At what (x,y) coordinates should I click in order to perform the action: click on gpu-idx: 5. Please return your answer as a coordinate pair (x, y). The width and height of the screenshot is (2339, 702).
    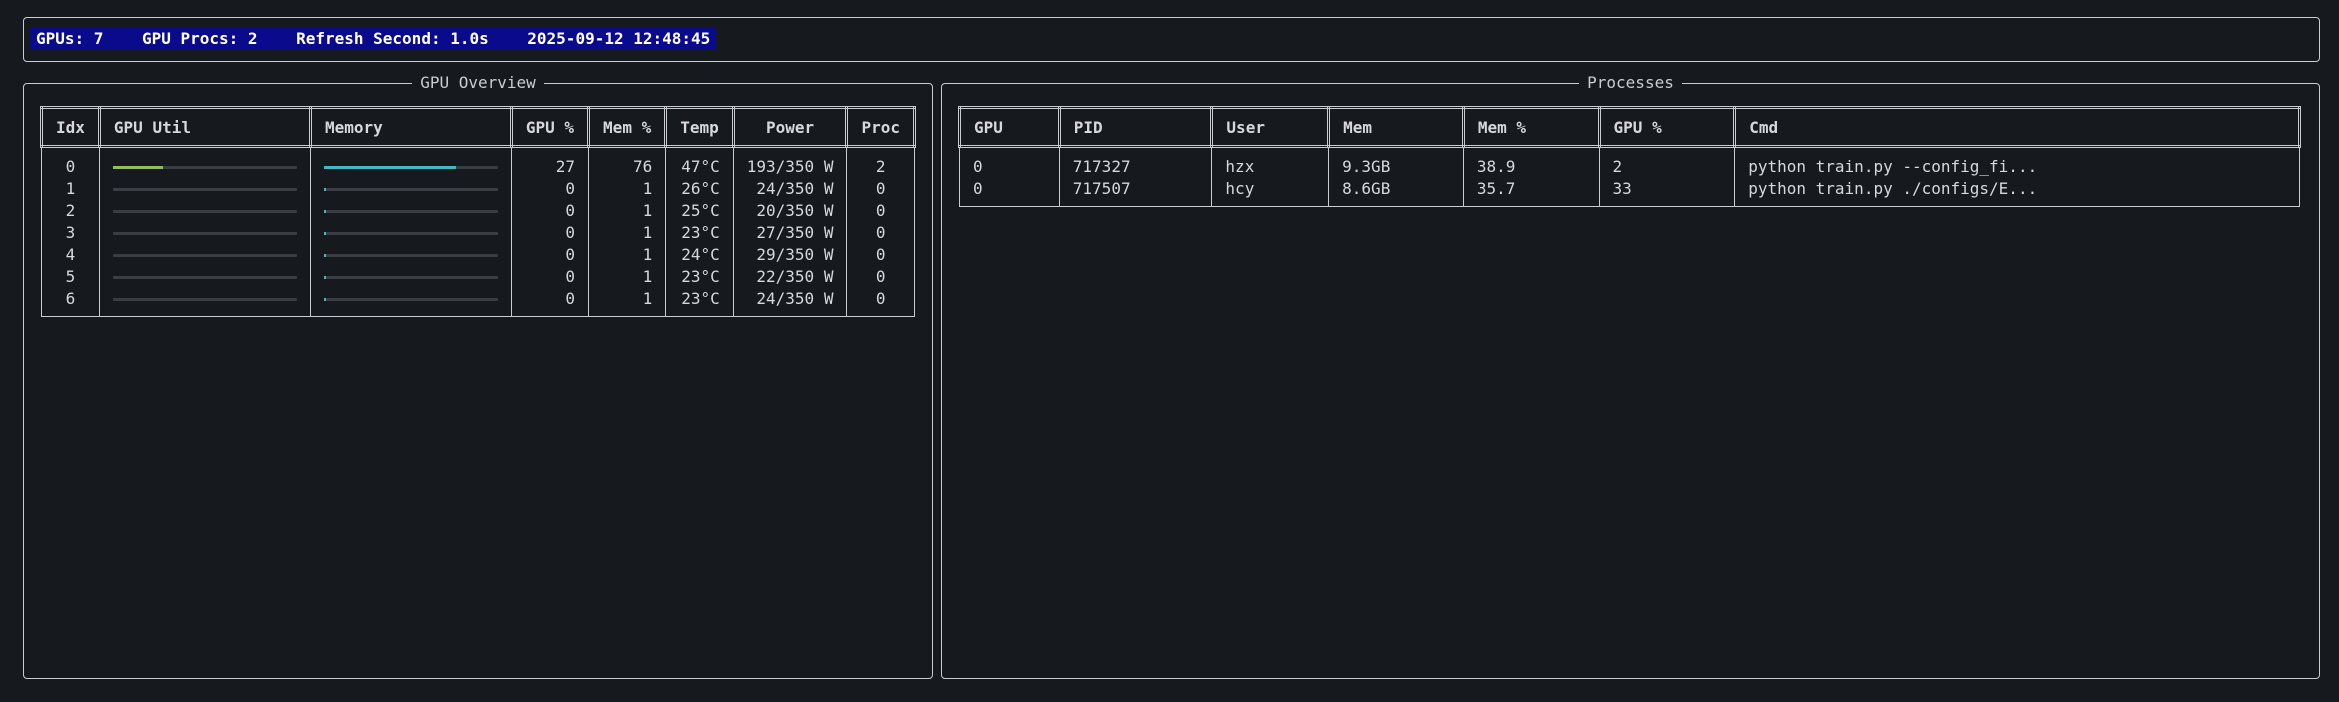
    Looking at the image, I should click on (70, 277).